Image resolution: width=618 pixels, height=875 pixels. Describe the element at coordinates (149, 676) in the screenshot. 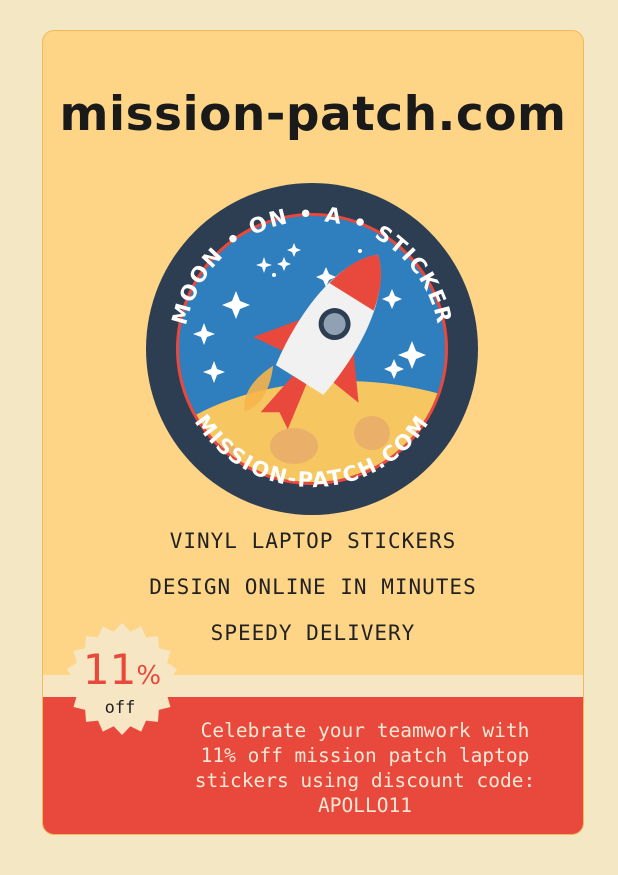

I see `badge-unit: %` at that location.